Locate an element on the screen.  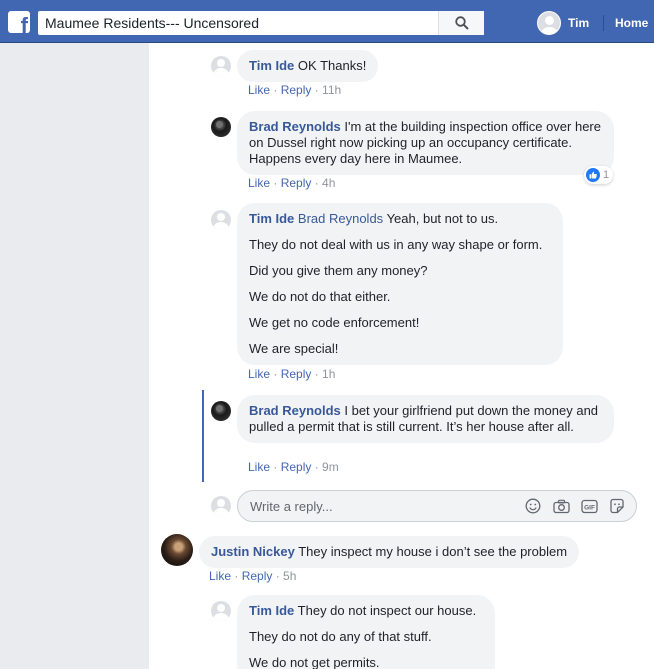
reaction-count: 1 is located at coordinates (606, 175).